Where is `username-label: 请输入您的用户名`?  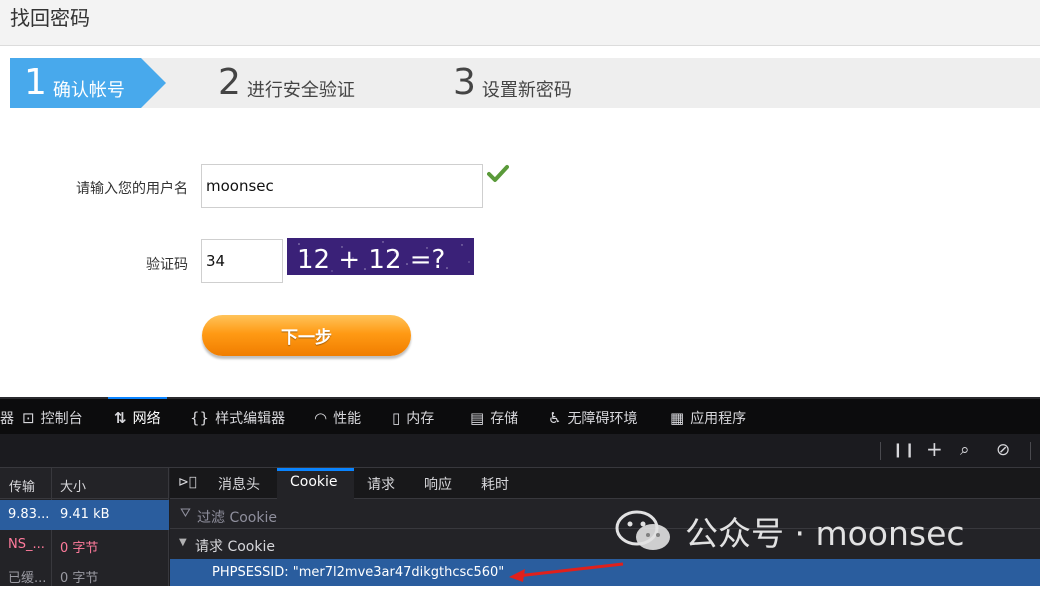
username-label: 请输入您的用户名 is located at coordinates (132, 189).